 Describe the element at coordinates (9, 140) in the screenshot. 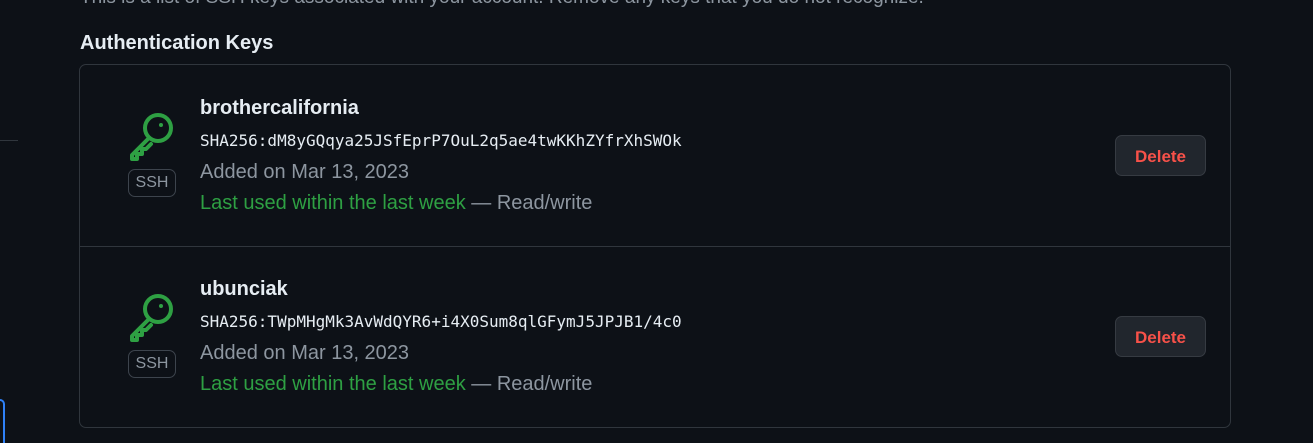

I see `sidebar-divider` at that location.